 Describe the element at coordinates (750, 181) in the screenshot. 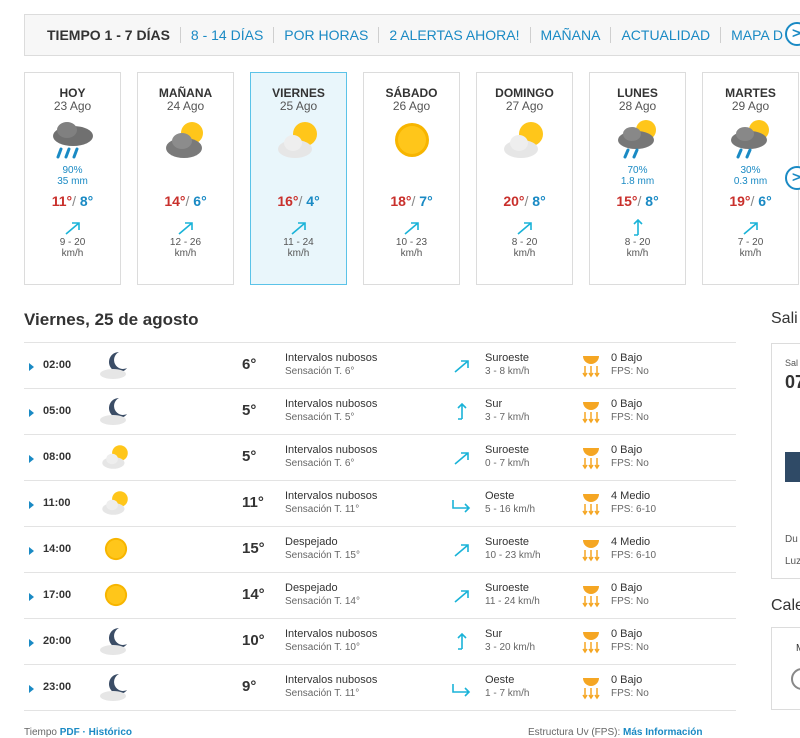

I see `rain-amount: 0.3 mm` at that location.